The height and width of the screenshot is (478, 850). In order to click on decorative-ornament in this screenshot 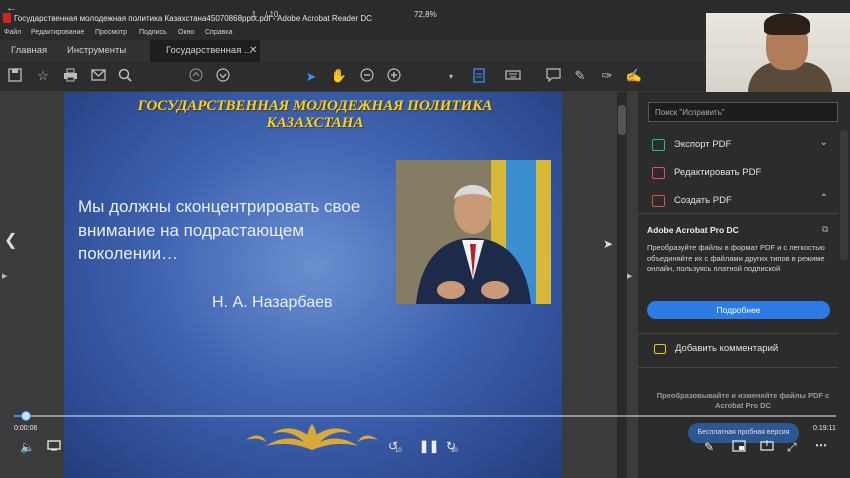, I will do `click(312, 440)`.